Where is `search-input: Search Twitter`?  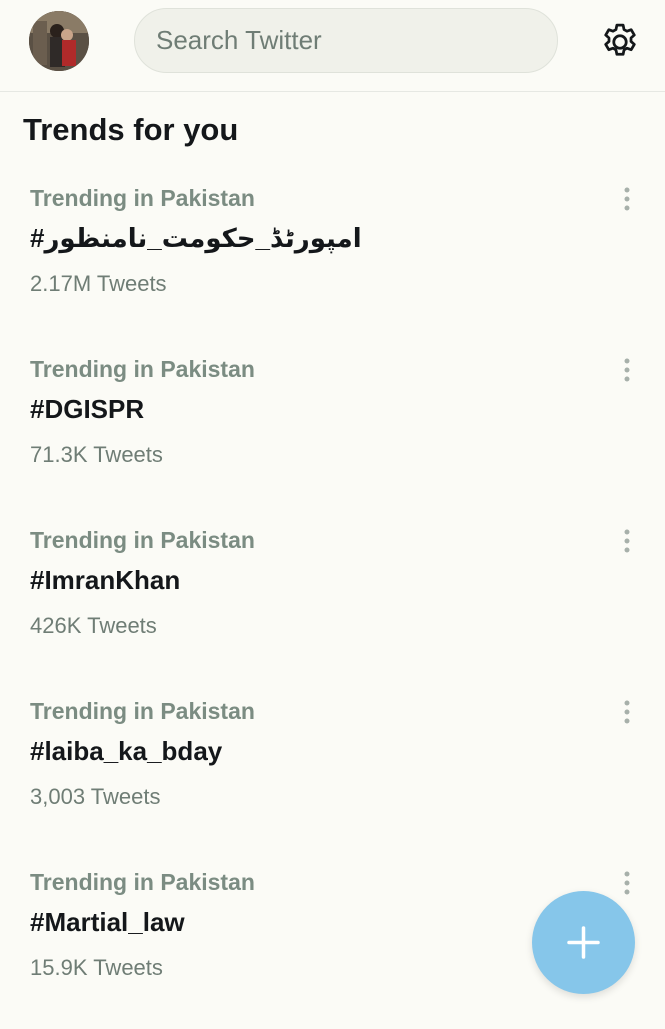 search-input: Search Twitter is located at coordinates (346, 40).